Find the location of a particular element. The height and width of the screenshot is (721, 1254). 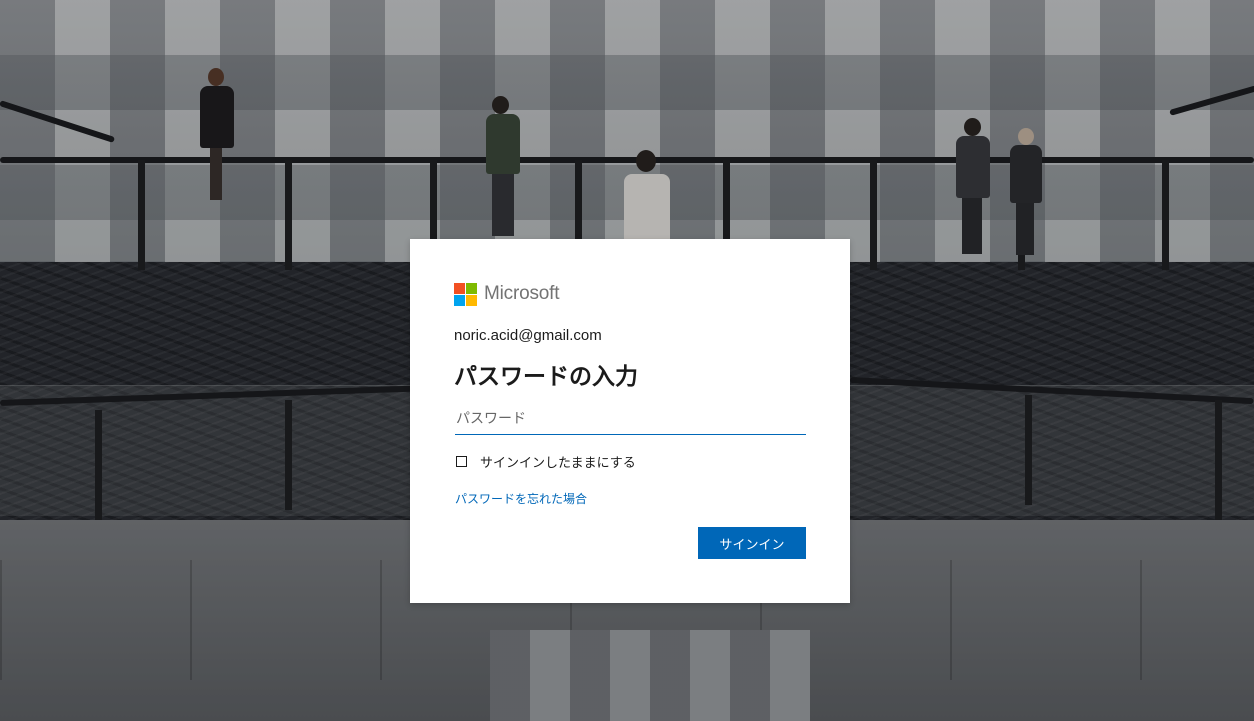

account-identity: noric.acid@gmail.com is located at coordinates (528, 335).